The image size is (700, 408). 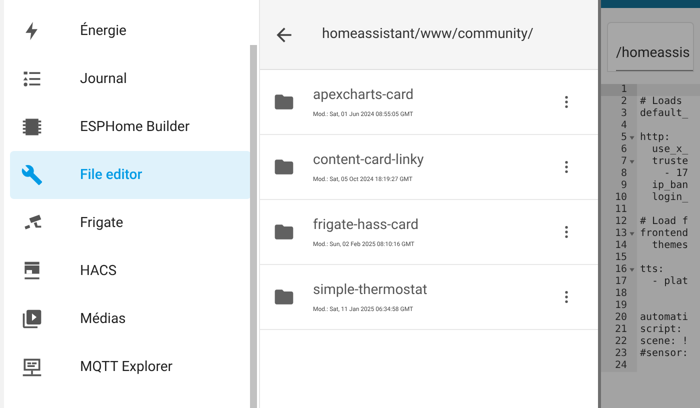 I want to click on line-number: 18, so click(x=620, y=294).